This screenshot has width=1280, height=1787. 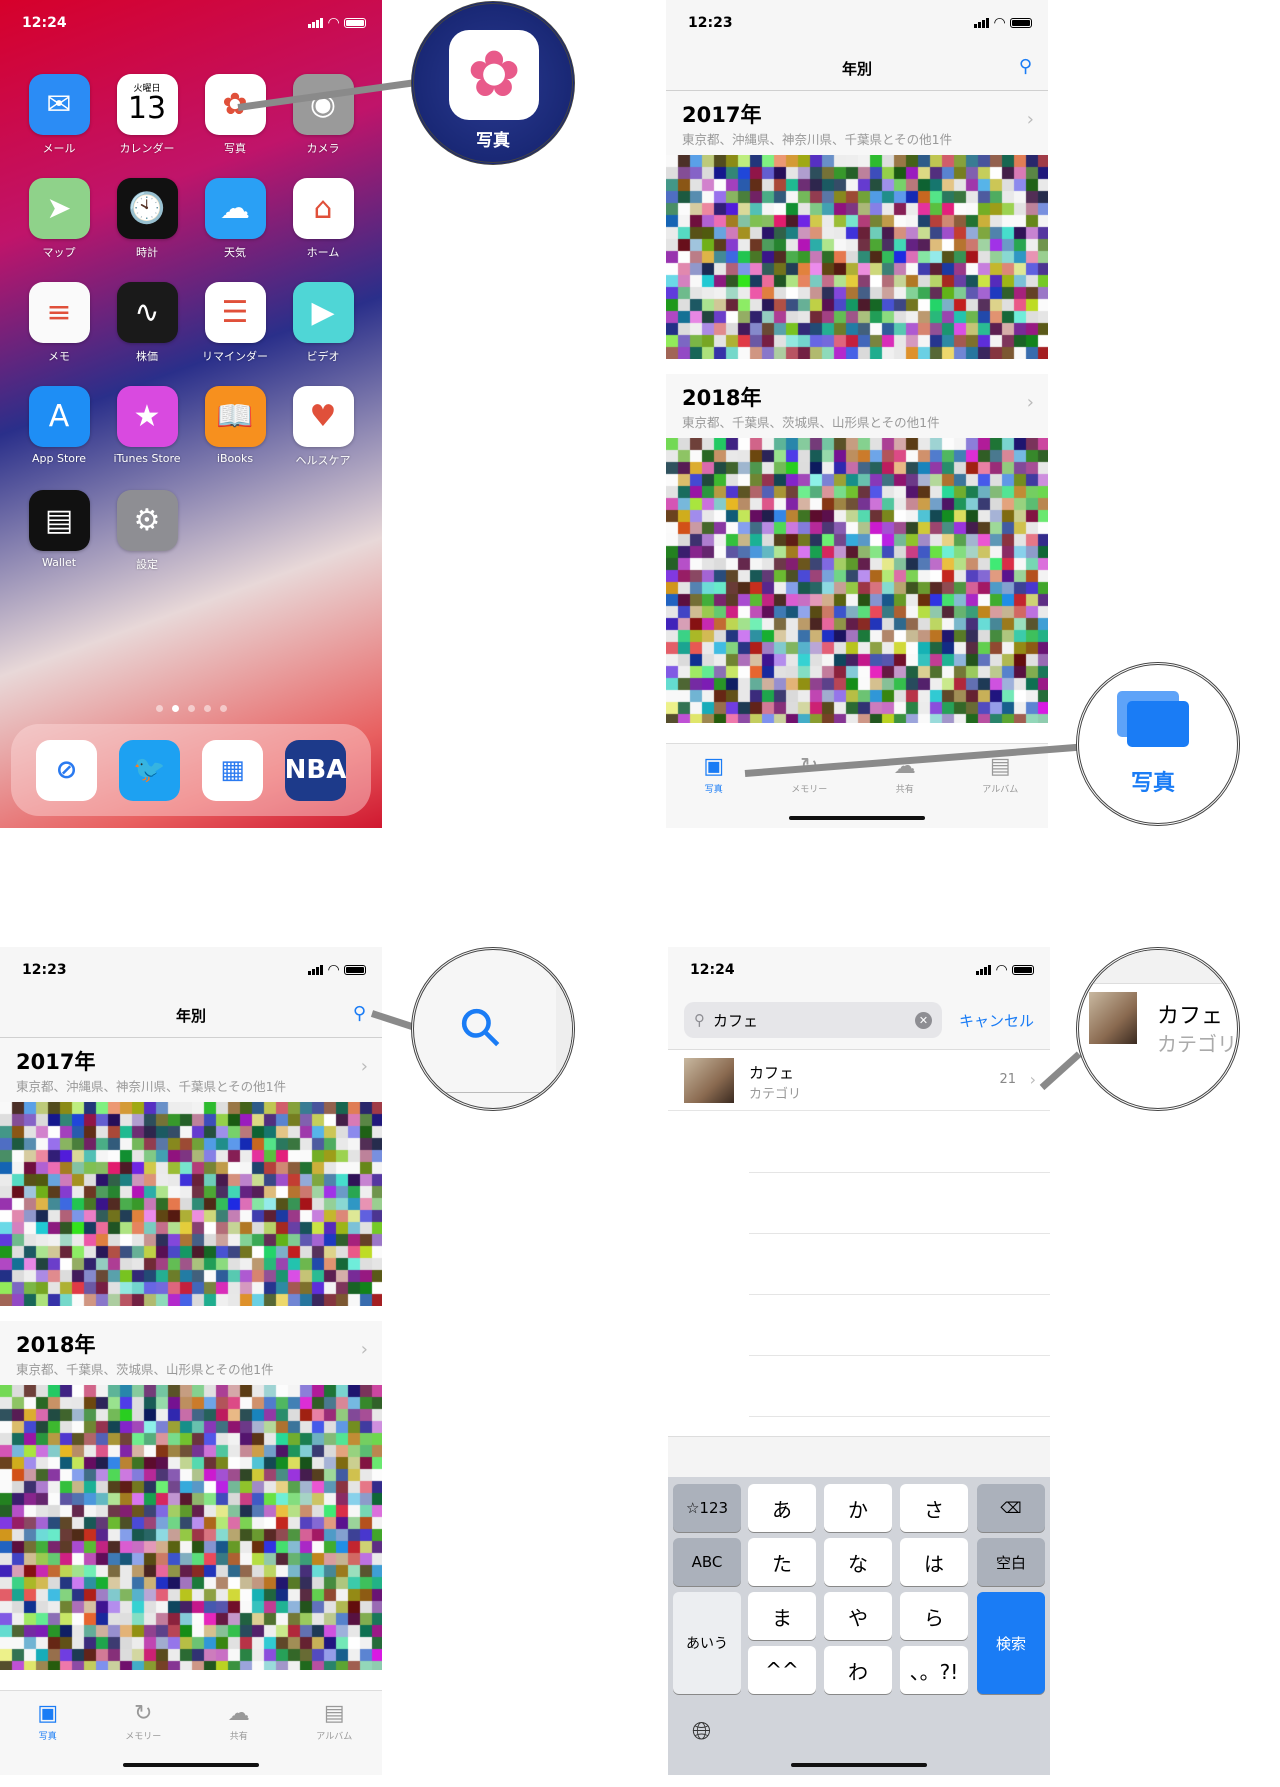 What do you see at coordinates (858, 1508) in the screenshot?
I see `key: か` at bounding box center [858, 1508].